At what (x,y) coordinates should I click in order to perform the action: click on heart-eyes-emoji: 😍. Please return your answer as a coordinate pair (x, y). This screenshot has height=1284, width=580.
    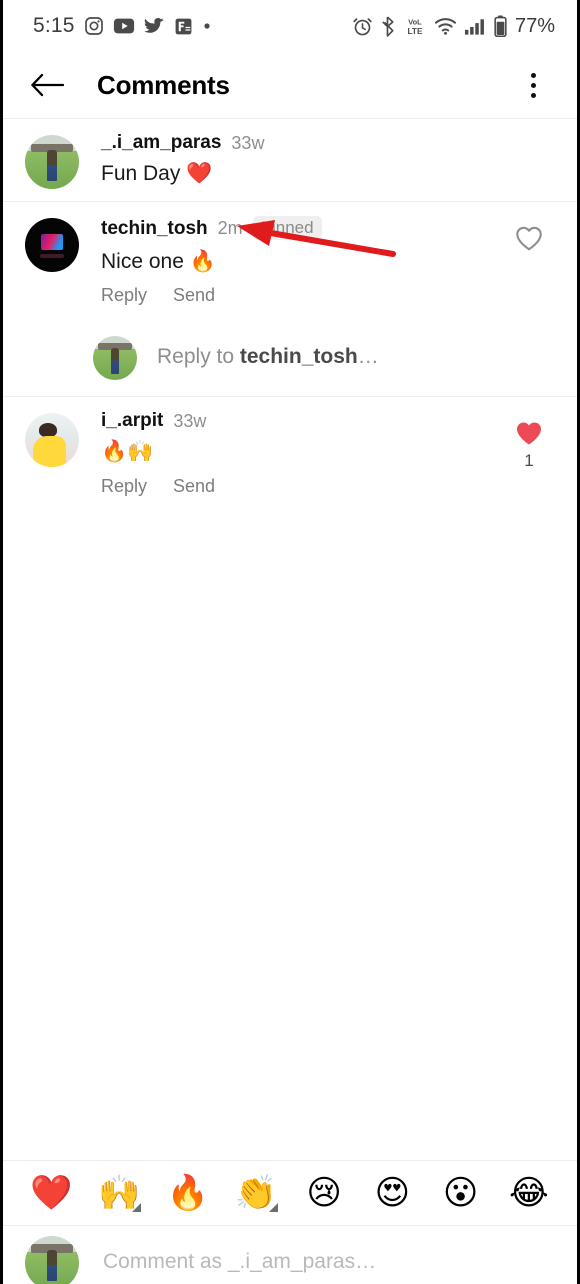
    Looking at the image, I should click on (392, 1193).